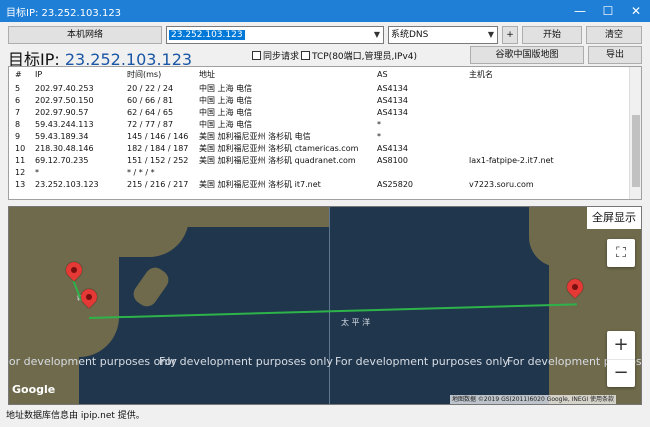 The width and height of the screenshot is (650, 427). What do you see at coordinates (319, 113) in the screenshot?
I see `table-row: 7 202.97.90.57 62 / 64 / 65 中国 上海 电信 AS4134` at bounding box center [319, 113].